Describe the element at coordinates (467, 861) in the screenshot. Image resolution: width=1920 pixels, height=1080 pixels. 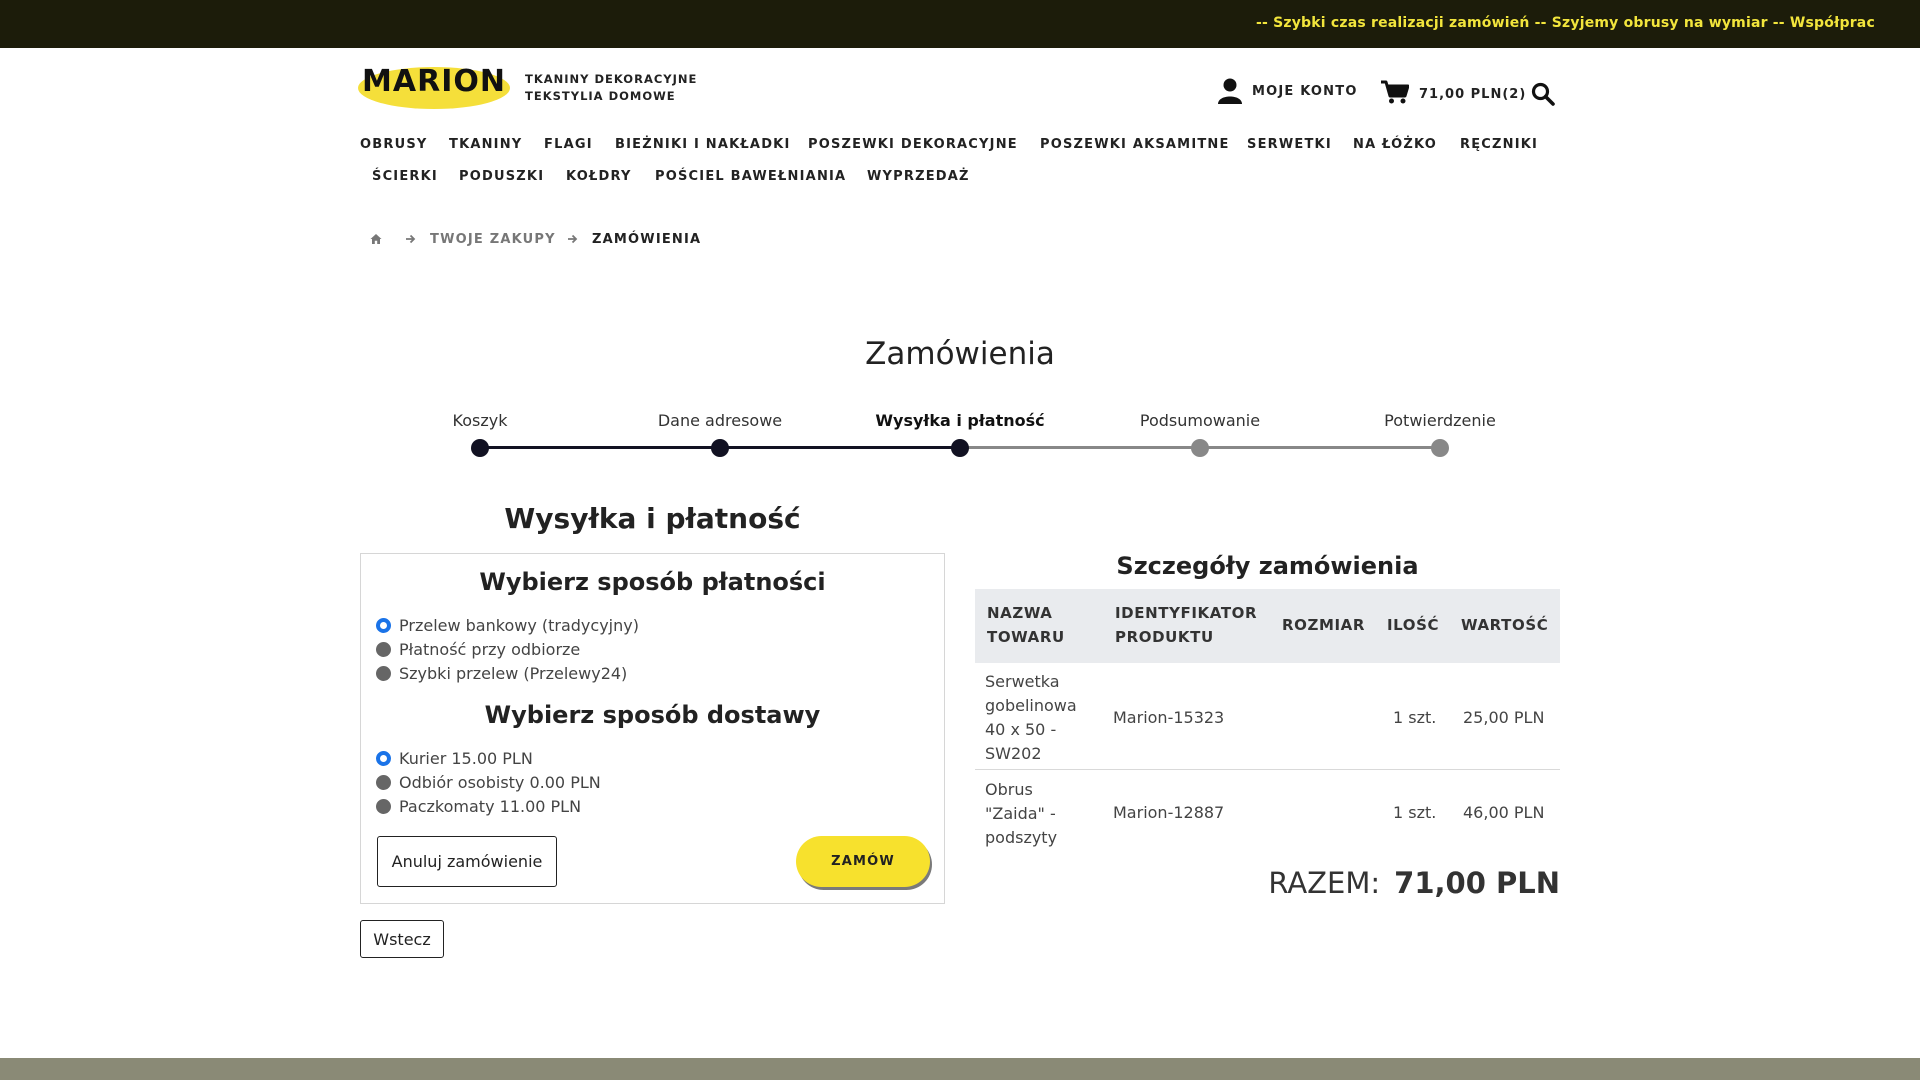
I see `cancel-order-button: Anuluj zamówienie` at that location.